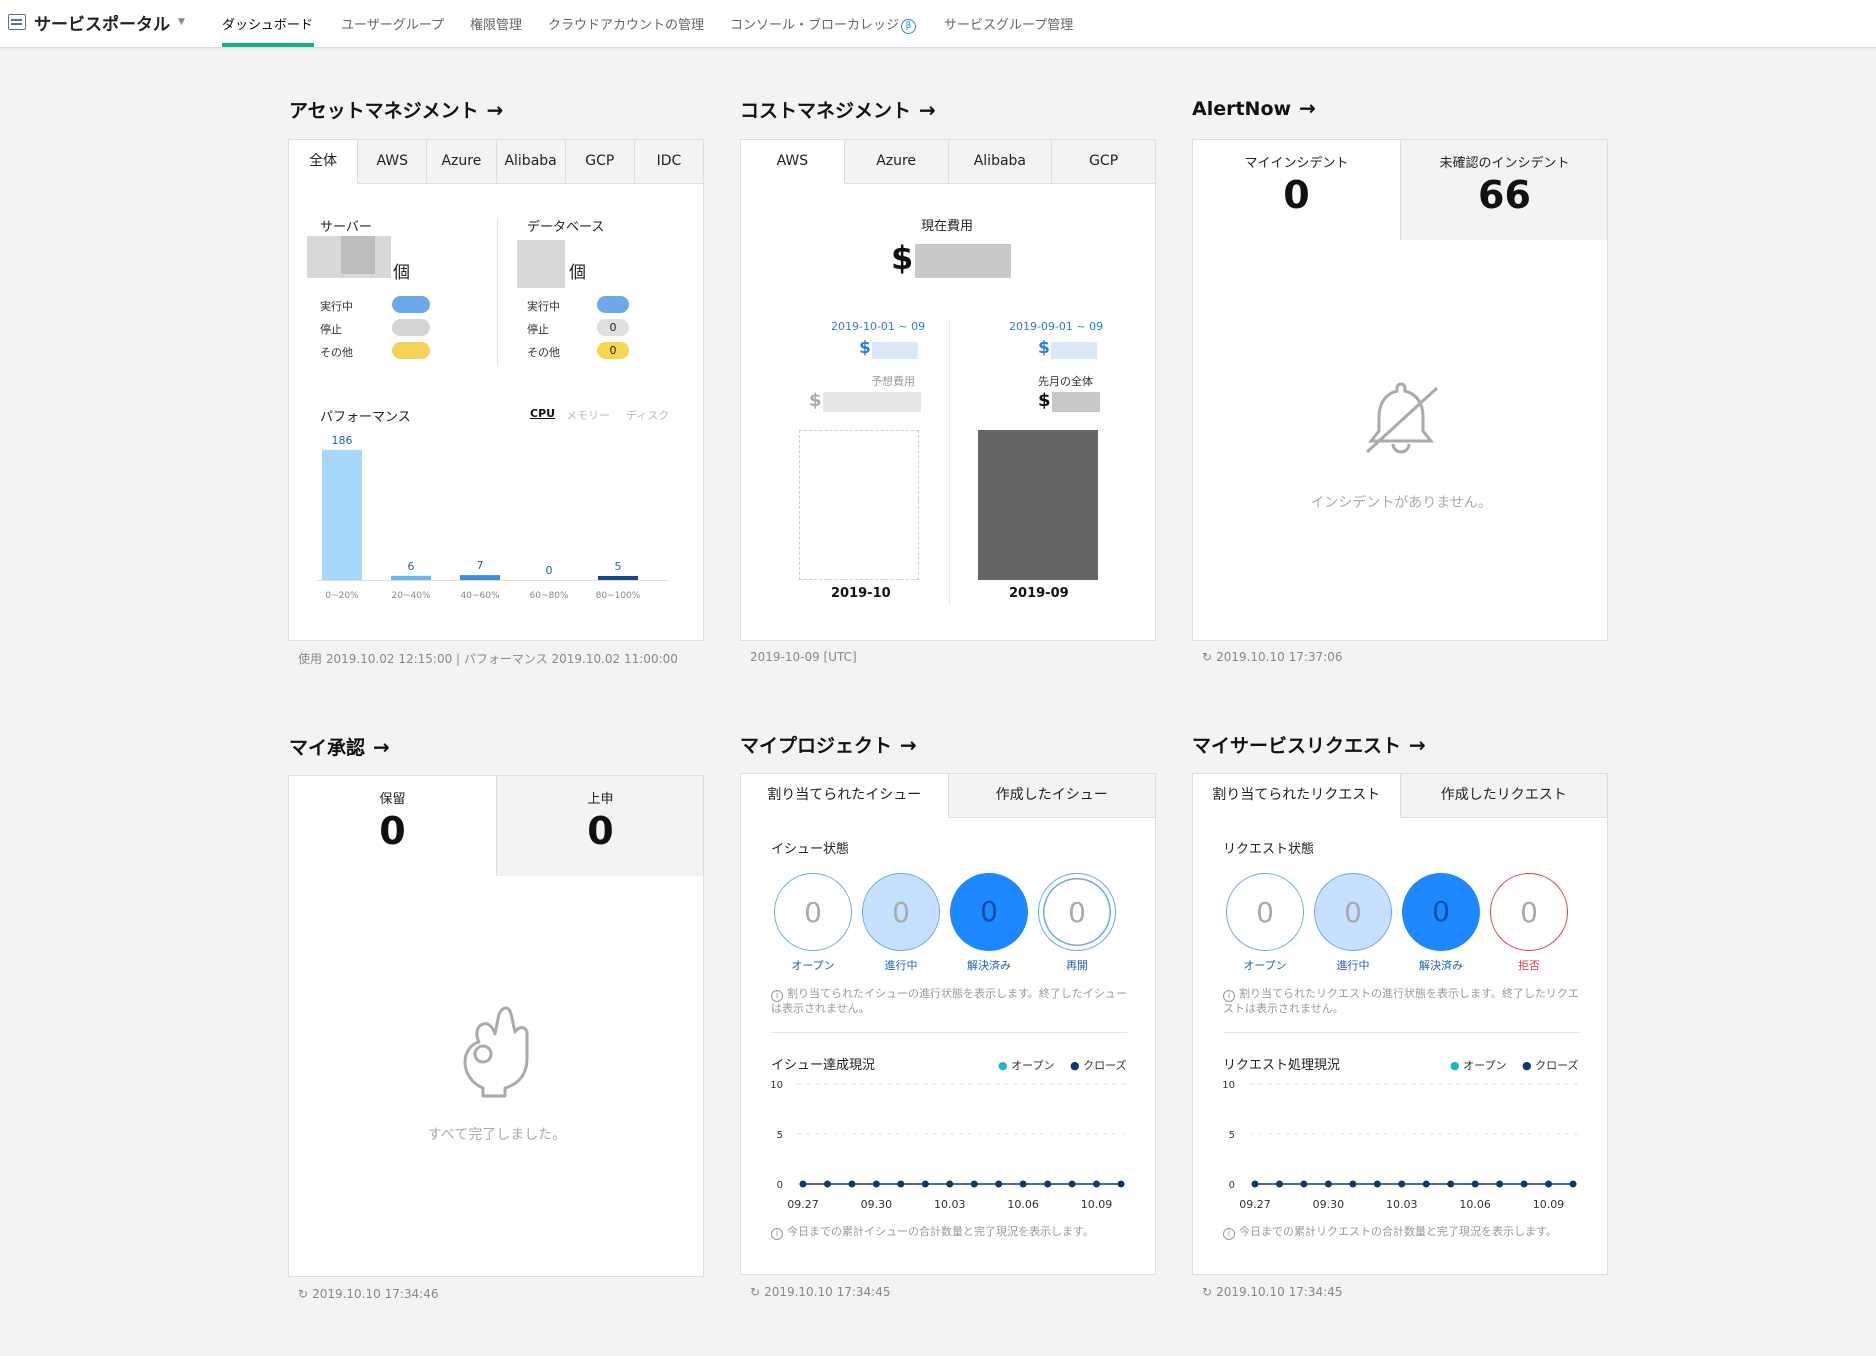 This screenshot has height=1356, width=1876. What do you see at coordinates (1265, 965) in the screenshot?
I see `request-open-label: オープン` at bounding box center [1265, 965].